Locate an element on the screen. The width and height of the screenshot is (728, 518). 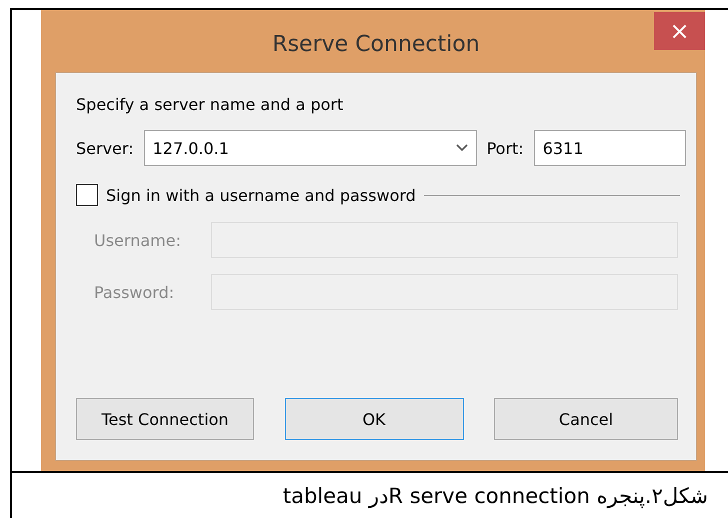
group-label: Specify a server name and a port is located at coordinates (210, 104).